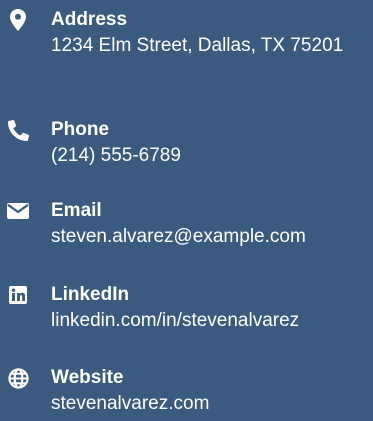  What do you see at coordinates (18, 378) in the screenshot?
I see `globe-icon` at bounding box center [18, 378].